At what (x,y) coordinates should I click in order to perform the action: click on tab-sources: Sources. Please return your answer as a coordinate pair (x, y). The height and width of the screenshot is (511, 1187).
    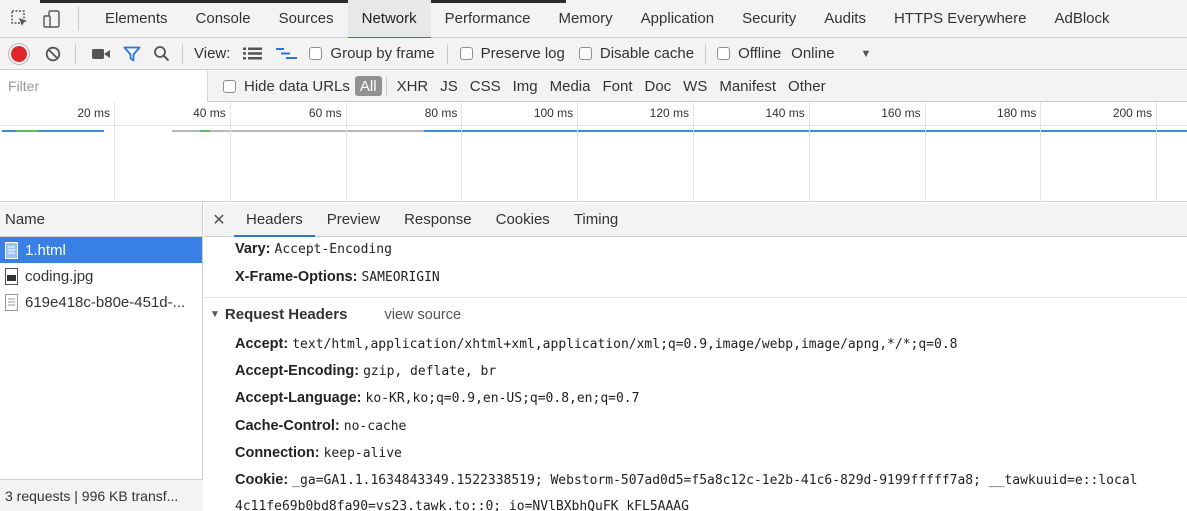
    Looking at the image, I should click on (306, 19).